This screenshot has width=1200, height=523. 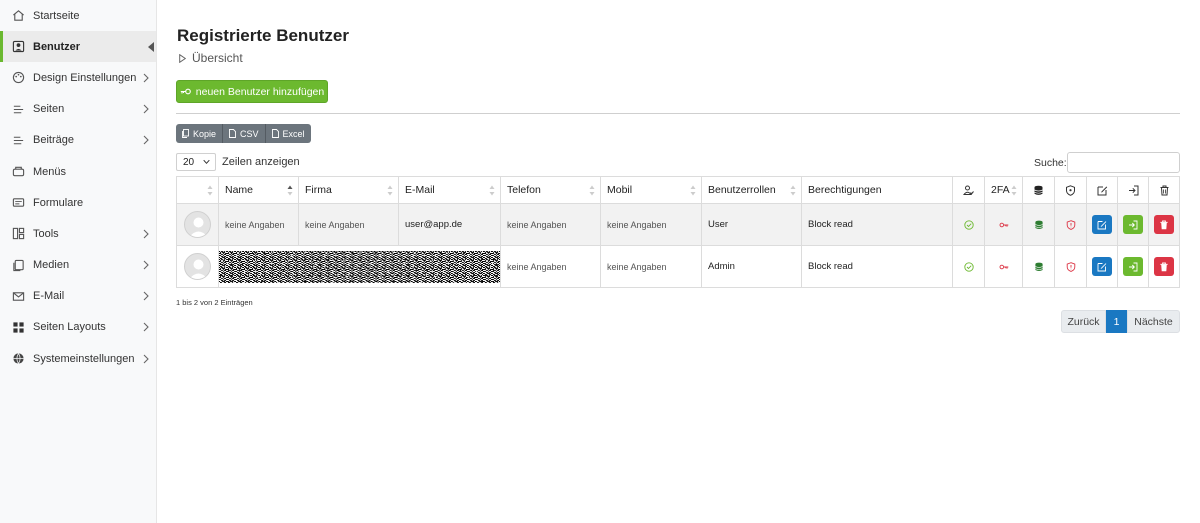 I want to click on col-telefon: Telefon, so click(x=550, y=190).